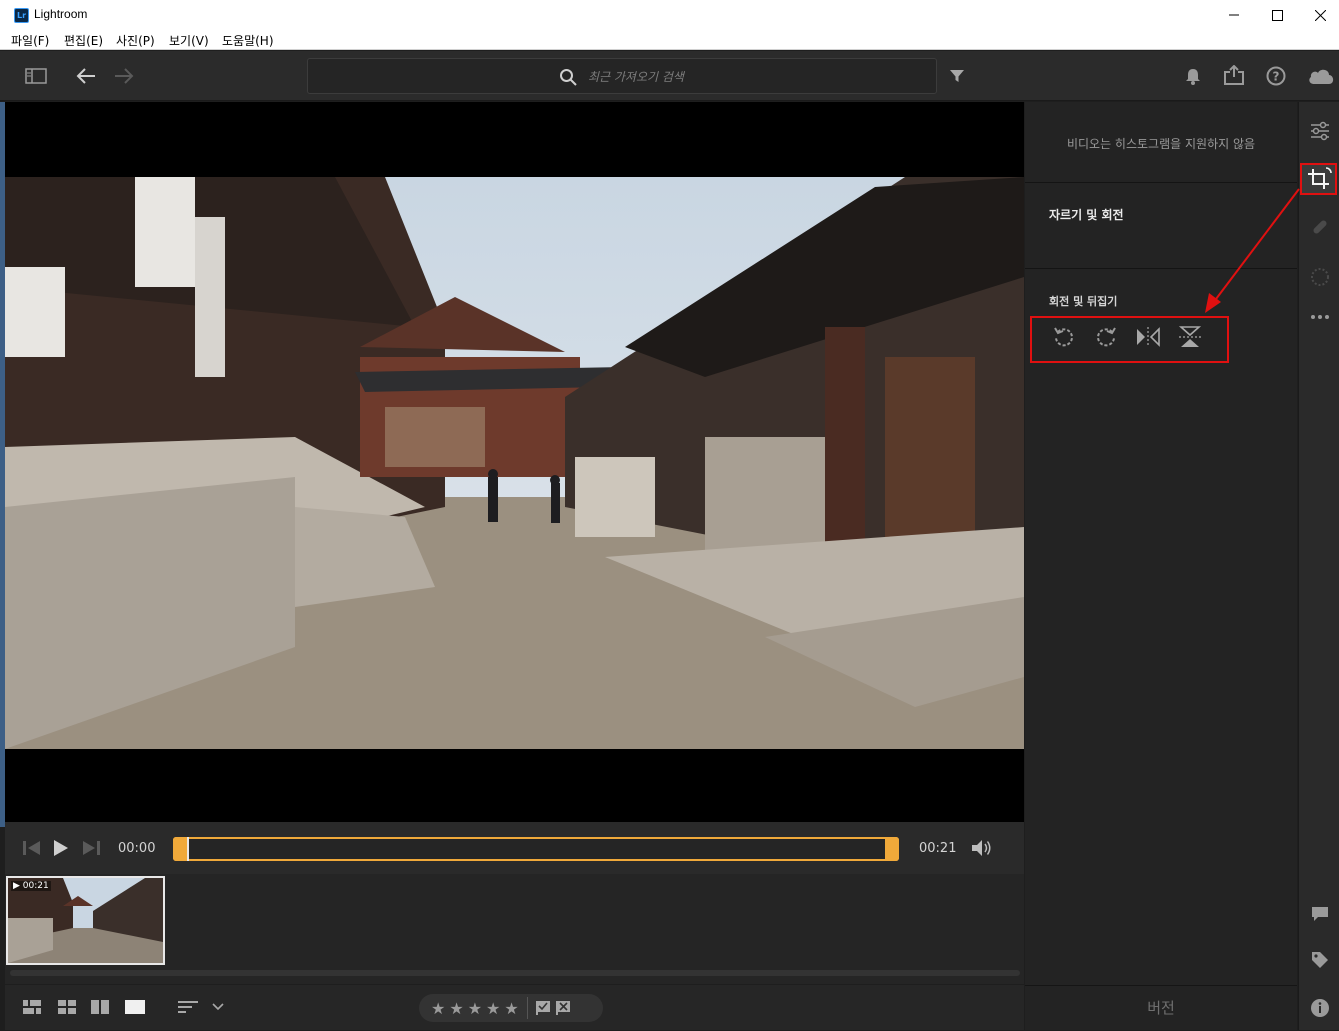 The height and width of the screenshot is (1031, 1339). Describe the element at coordinates (1320, 960) in the screenshot. I see `keyword-tag-icon` at that location.